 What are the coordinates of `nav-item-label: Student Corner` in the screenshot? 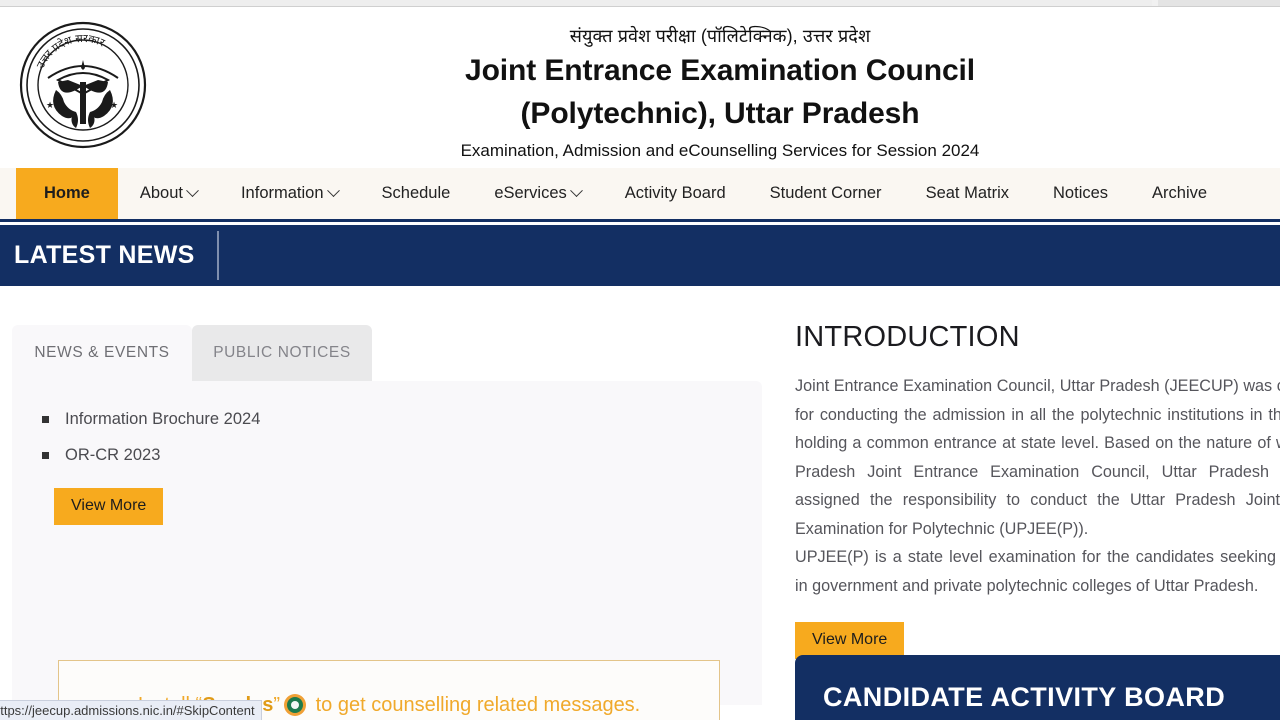 It's located at (825, 193).